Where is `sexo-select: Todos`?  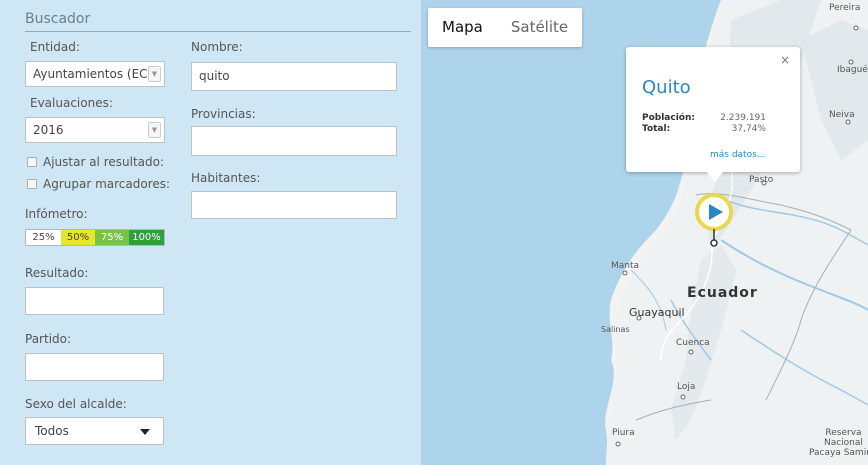 sexo-select: Todos is located at coordinates (94, 431).